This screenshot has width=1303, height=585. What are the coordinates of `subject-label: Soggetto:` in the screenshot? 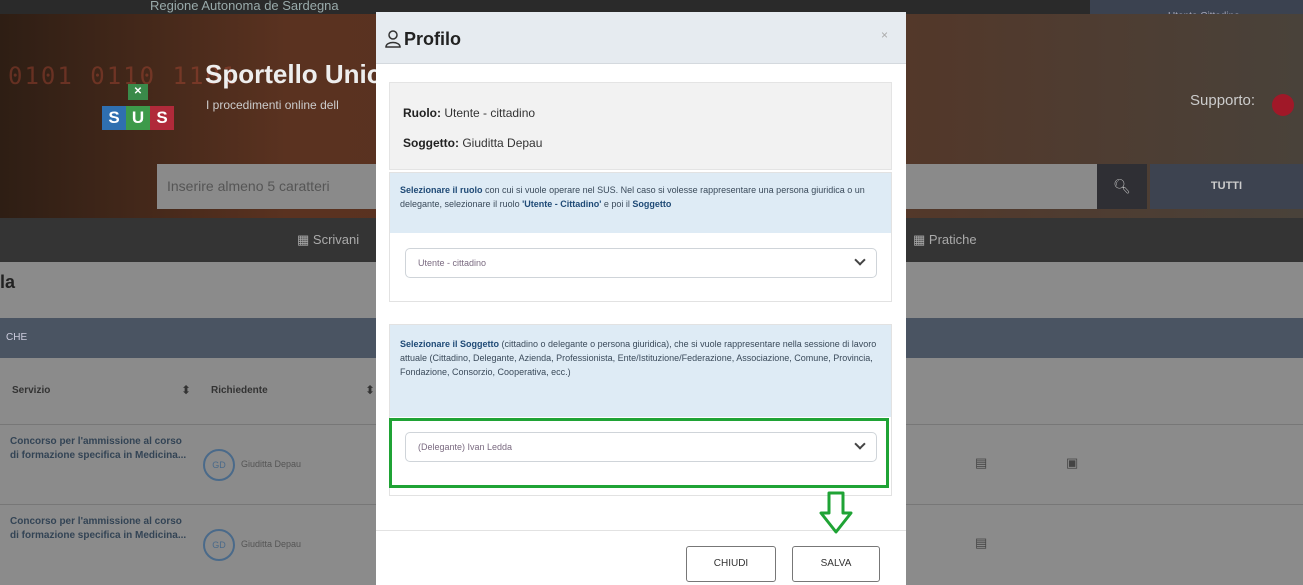 It's located at (431, 143).